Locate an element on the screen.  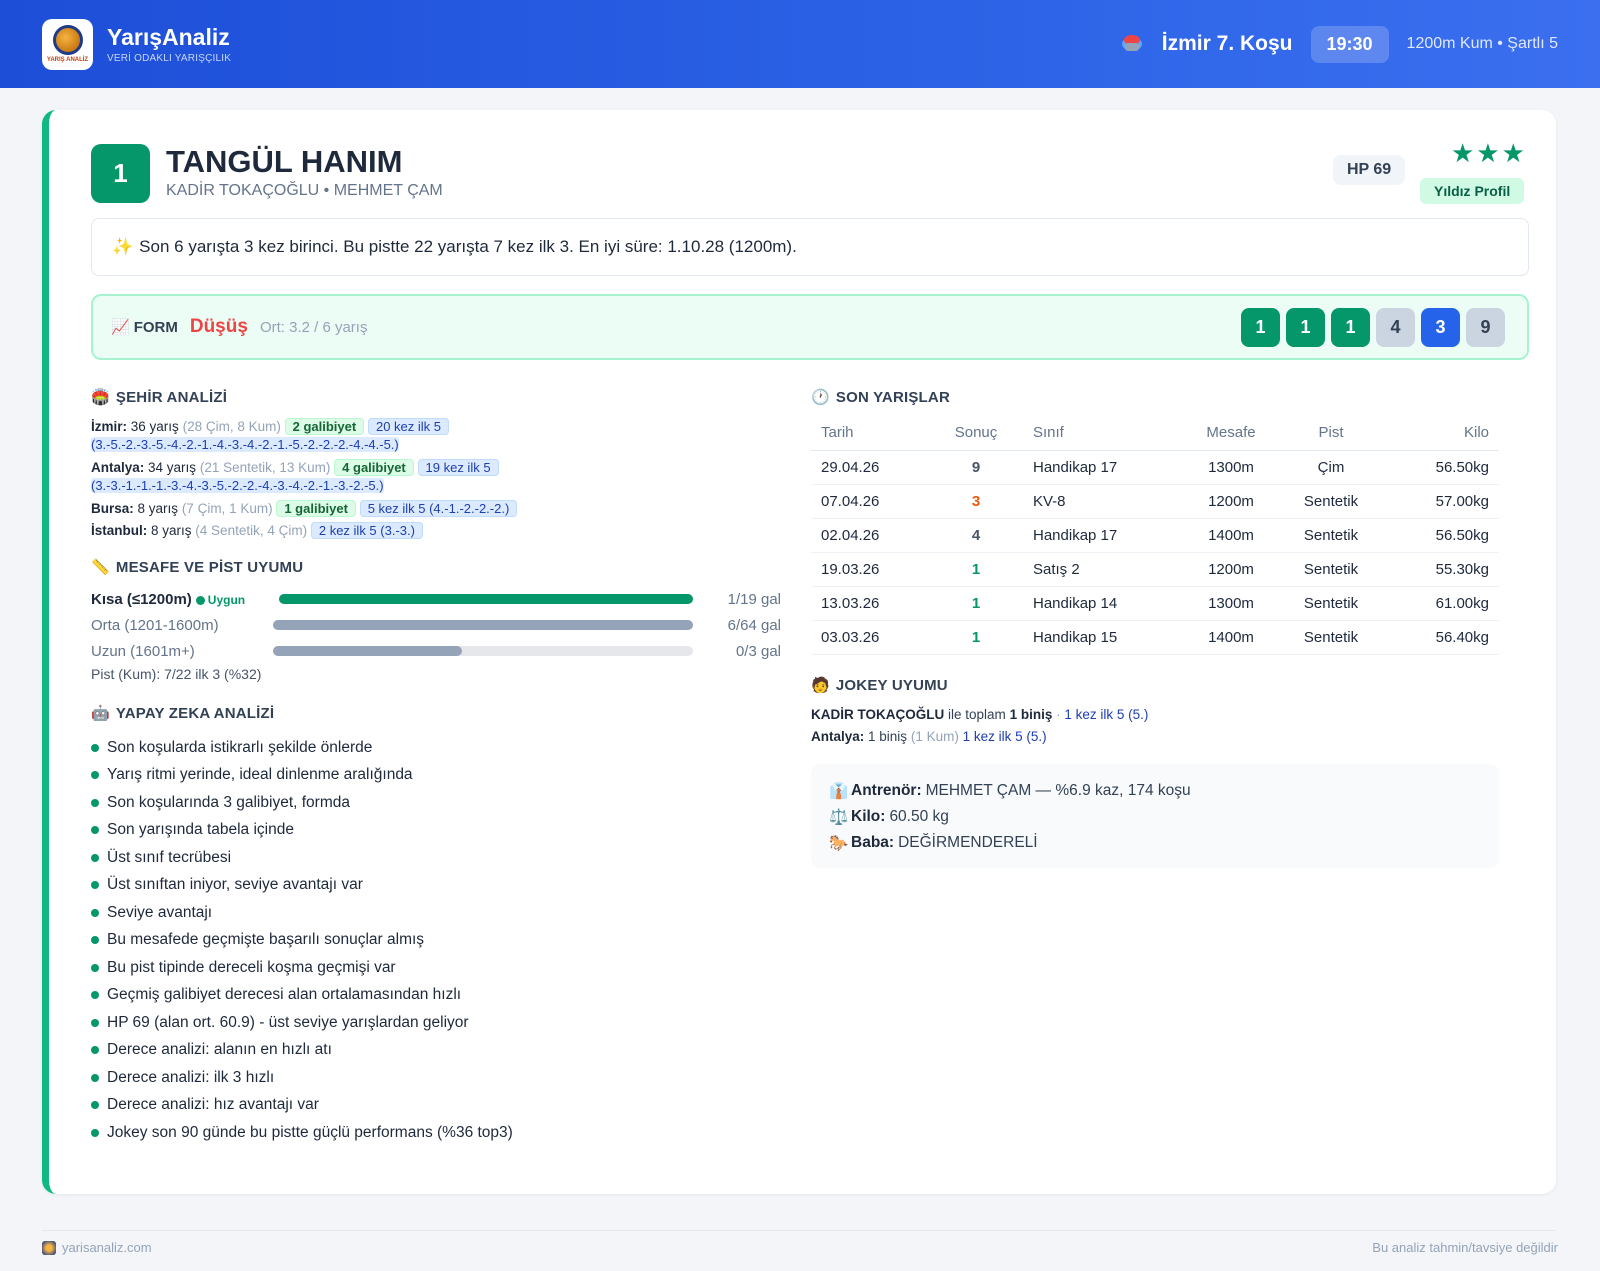
city-wins-tag: 1 galibiyet is located at coordinates (316, 508).